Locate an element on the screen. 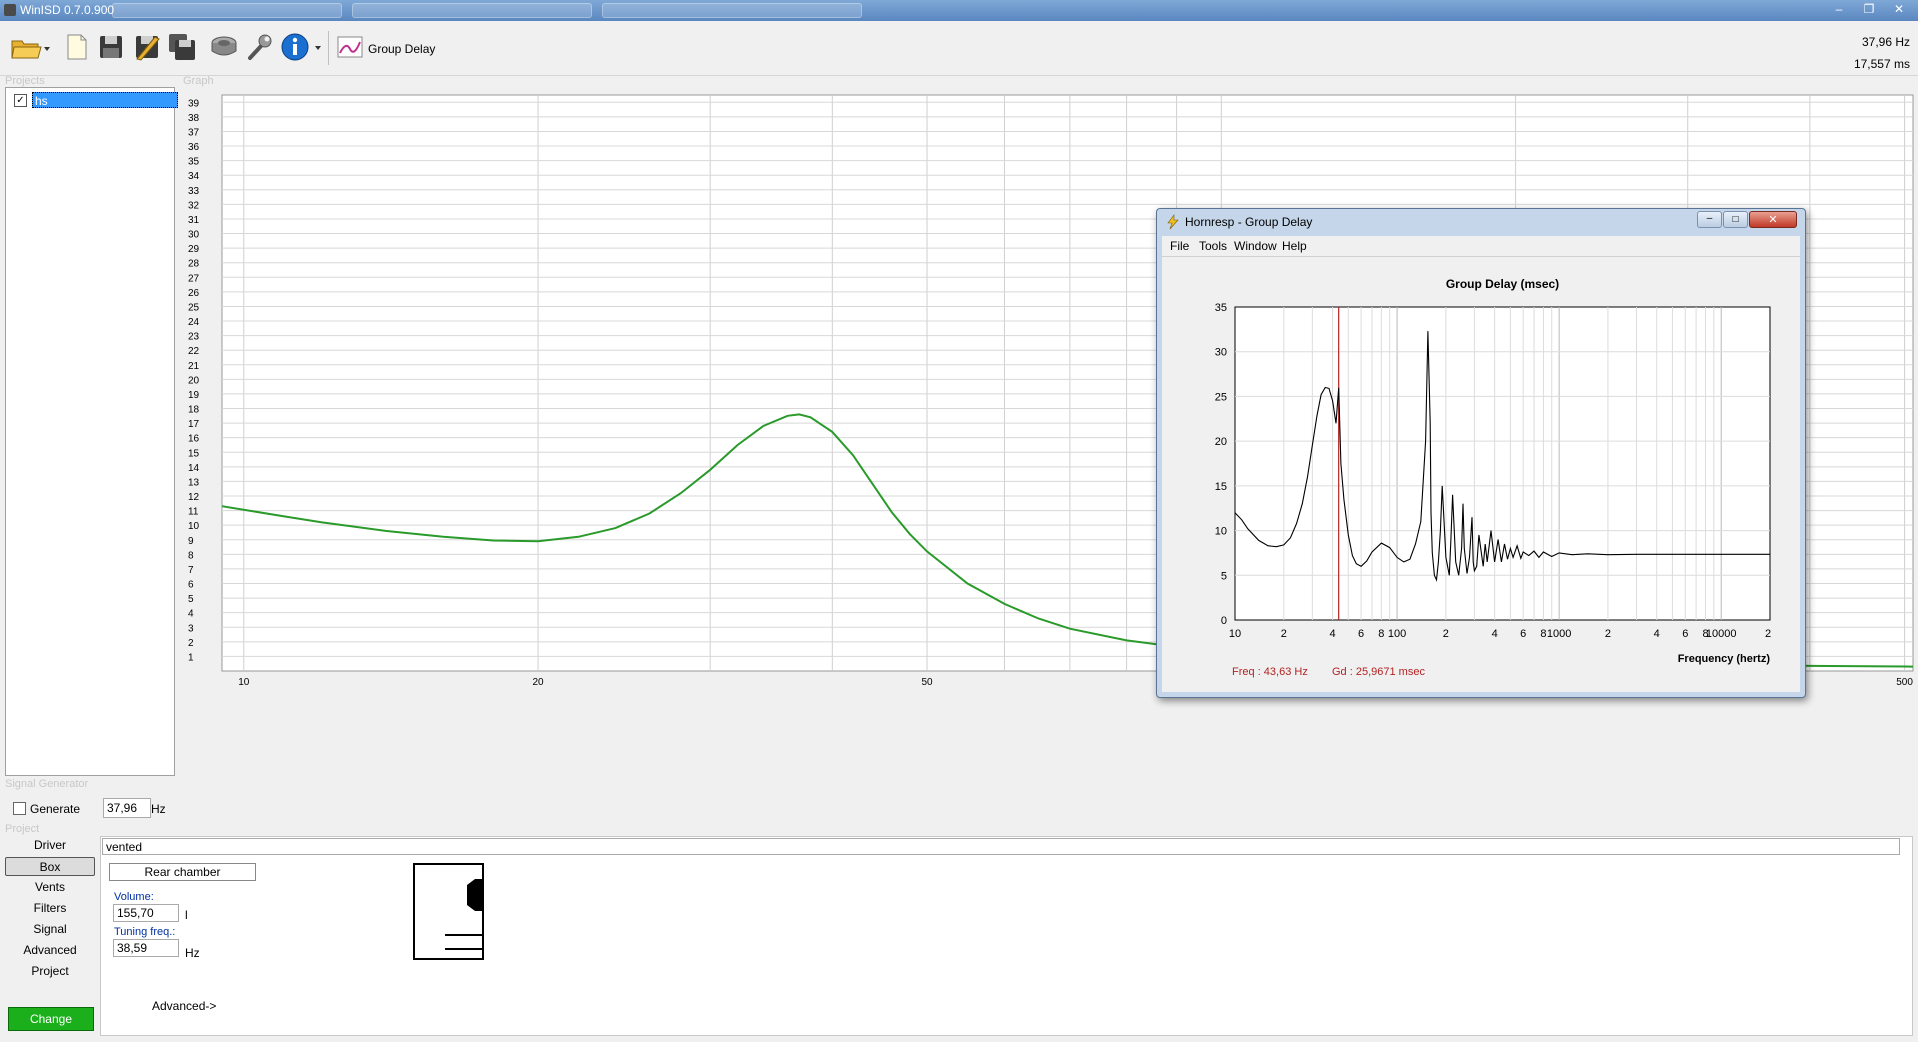 Image resolution: width=1918 pixels, height=1042 pixels. app-icon is located at coordinates (10, 10).